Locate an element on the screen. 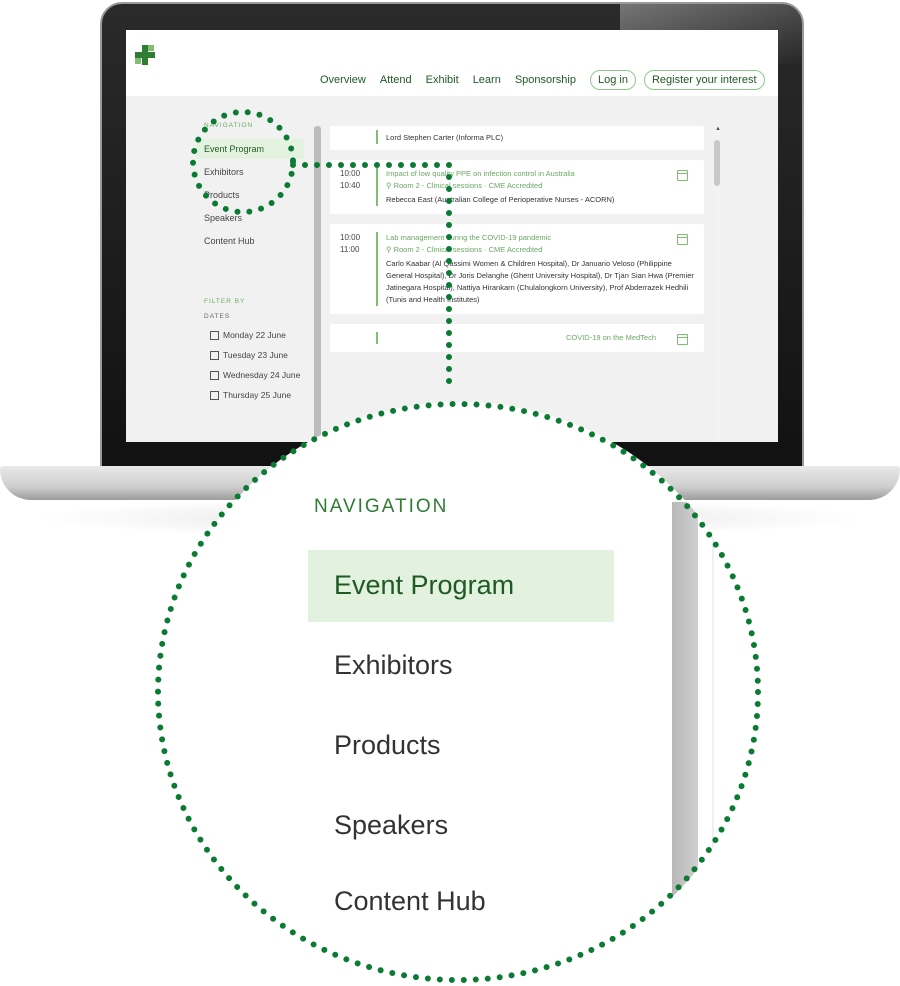 The height and width of the screenshot is (986, 900). magnified-item-speakers: Speakers is located at coordinates (391, 825).